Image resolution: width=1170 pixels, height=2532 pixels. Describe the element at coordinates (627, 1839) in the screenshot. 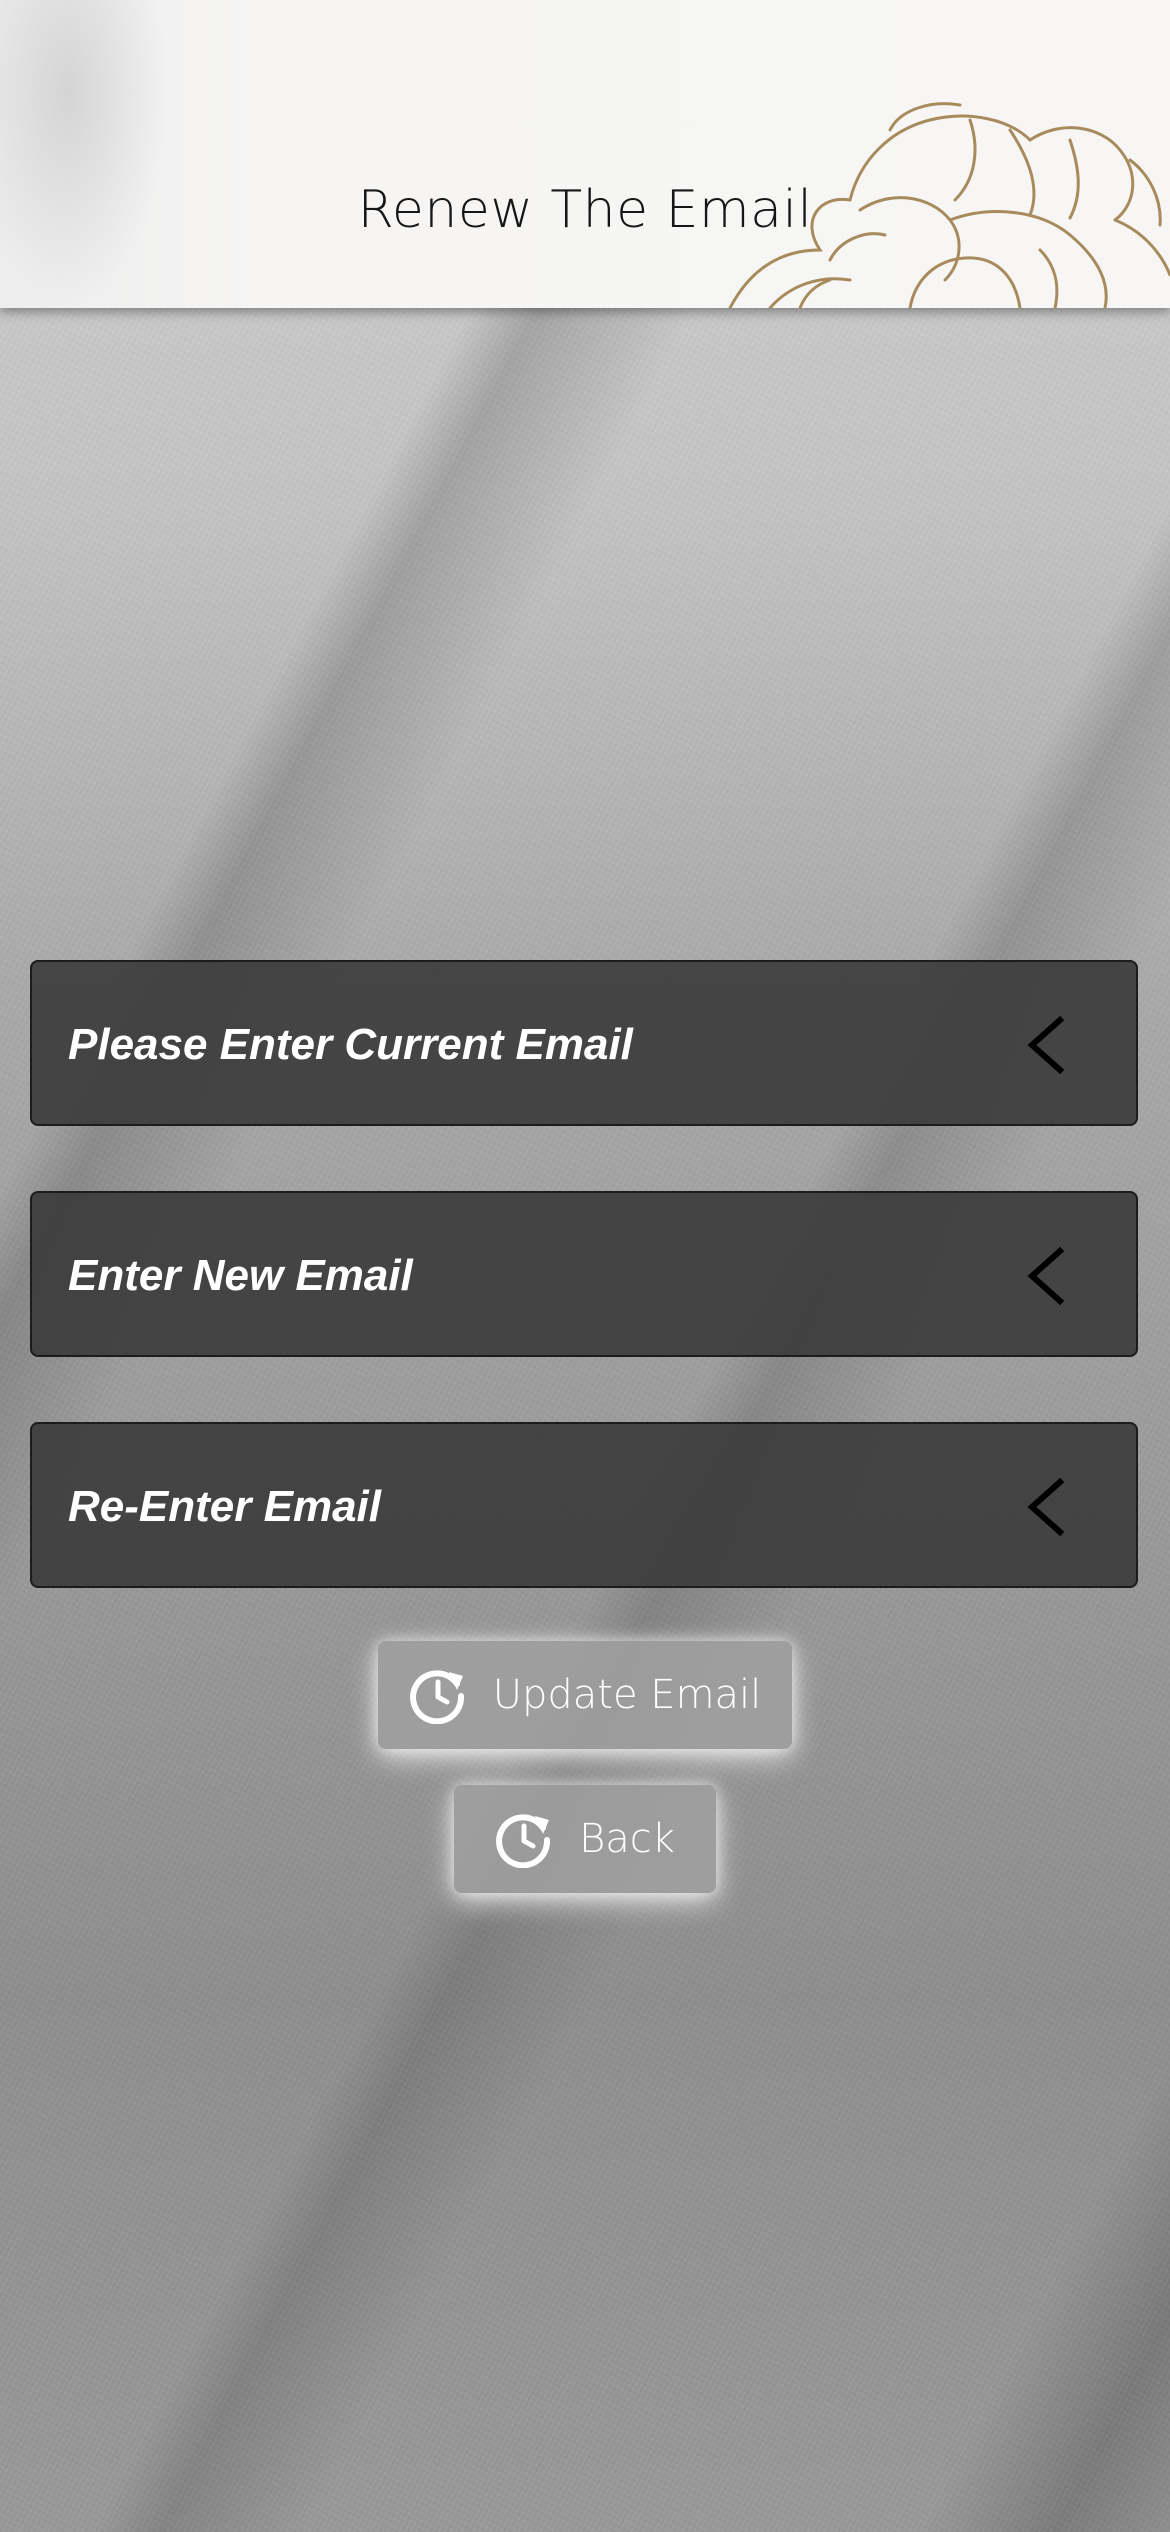

I see `back-label: Back` at that location.